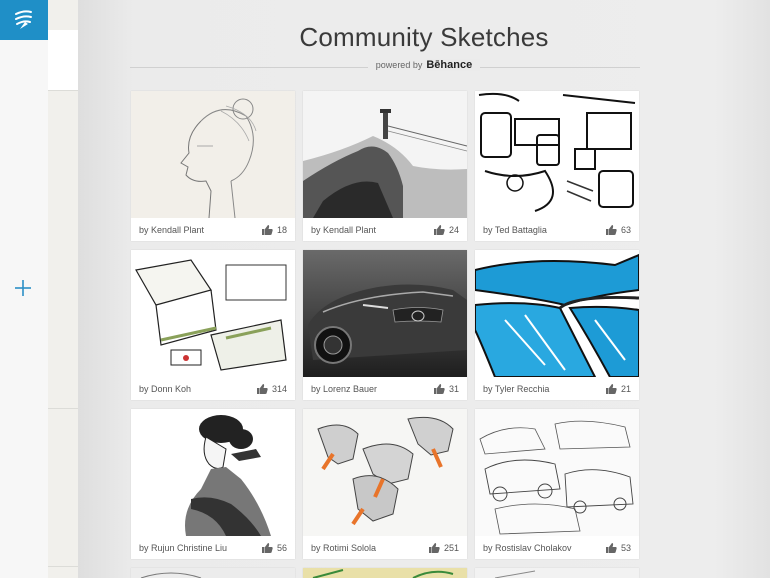 The width and height of the screenshot is (770, 578). I want to click on project-panel-edge, so click(63, 289).